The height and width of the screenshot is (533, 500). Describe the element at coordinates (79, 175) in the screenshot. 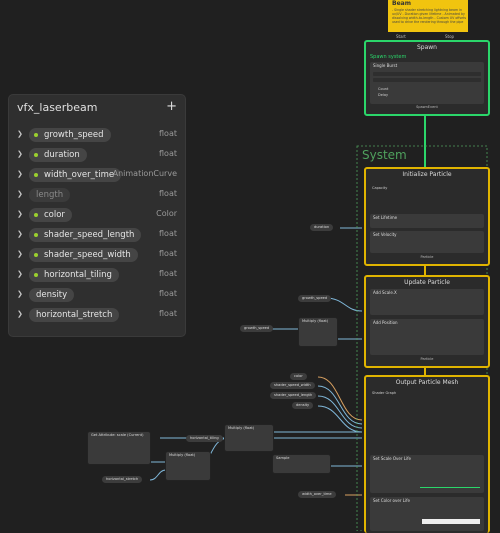

I see `property-name: width_over_time` at that location.